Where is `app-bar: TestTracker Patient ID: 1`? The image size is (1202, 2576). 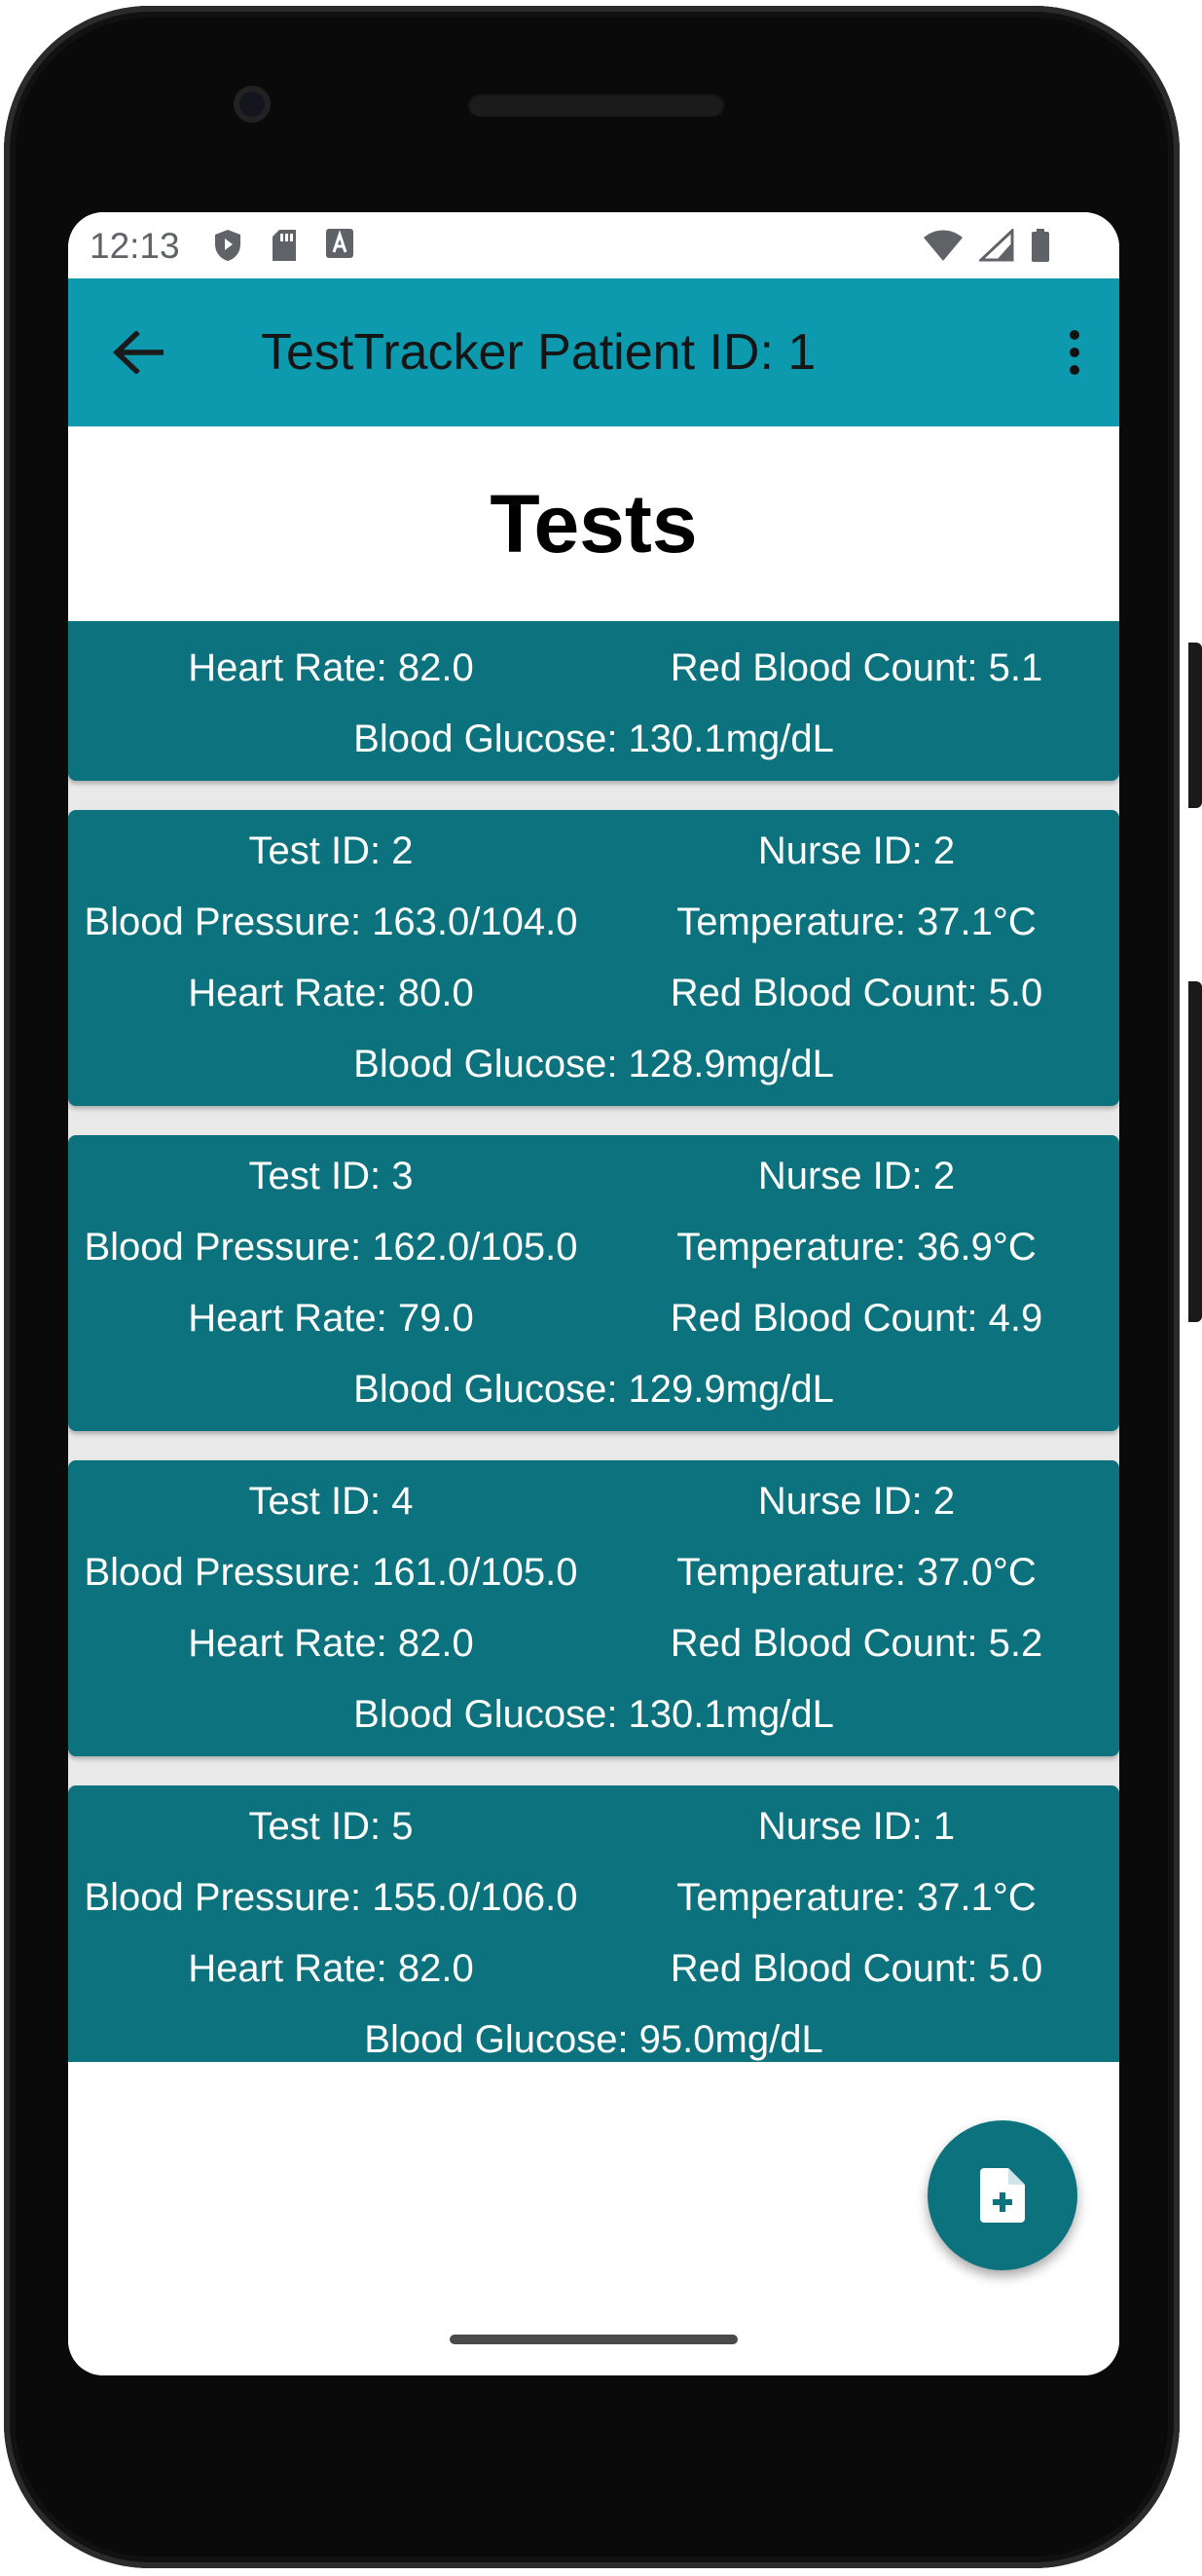 app-bar: TestTracker Patient ID: 1 is located at coordinates (593, 352).